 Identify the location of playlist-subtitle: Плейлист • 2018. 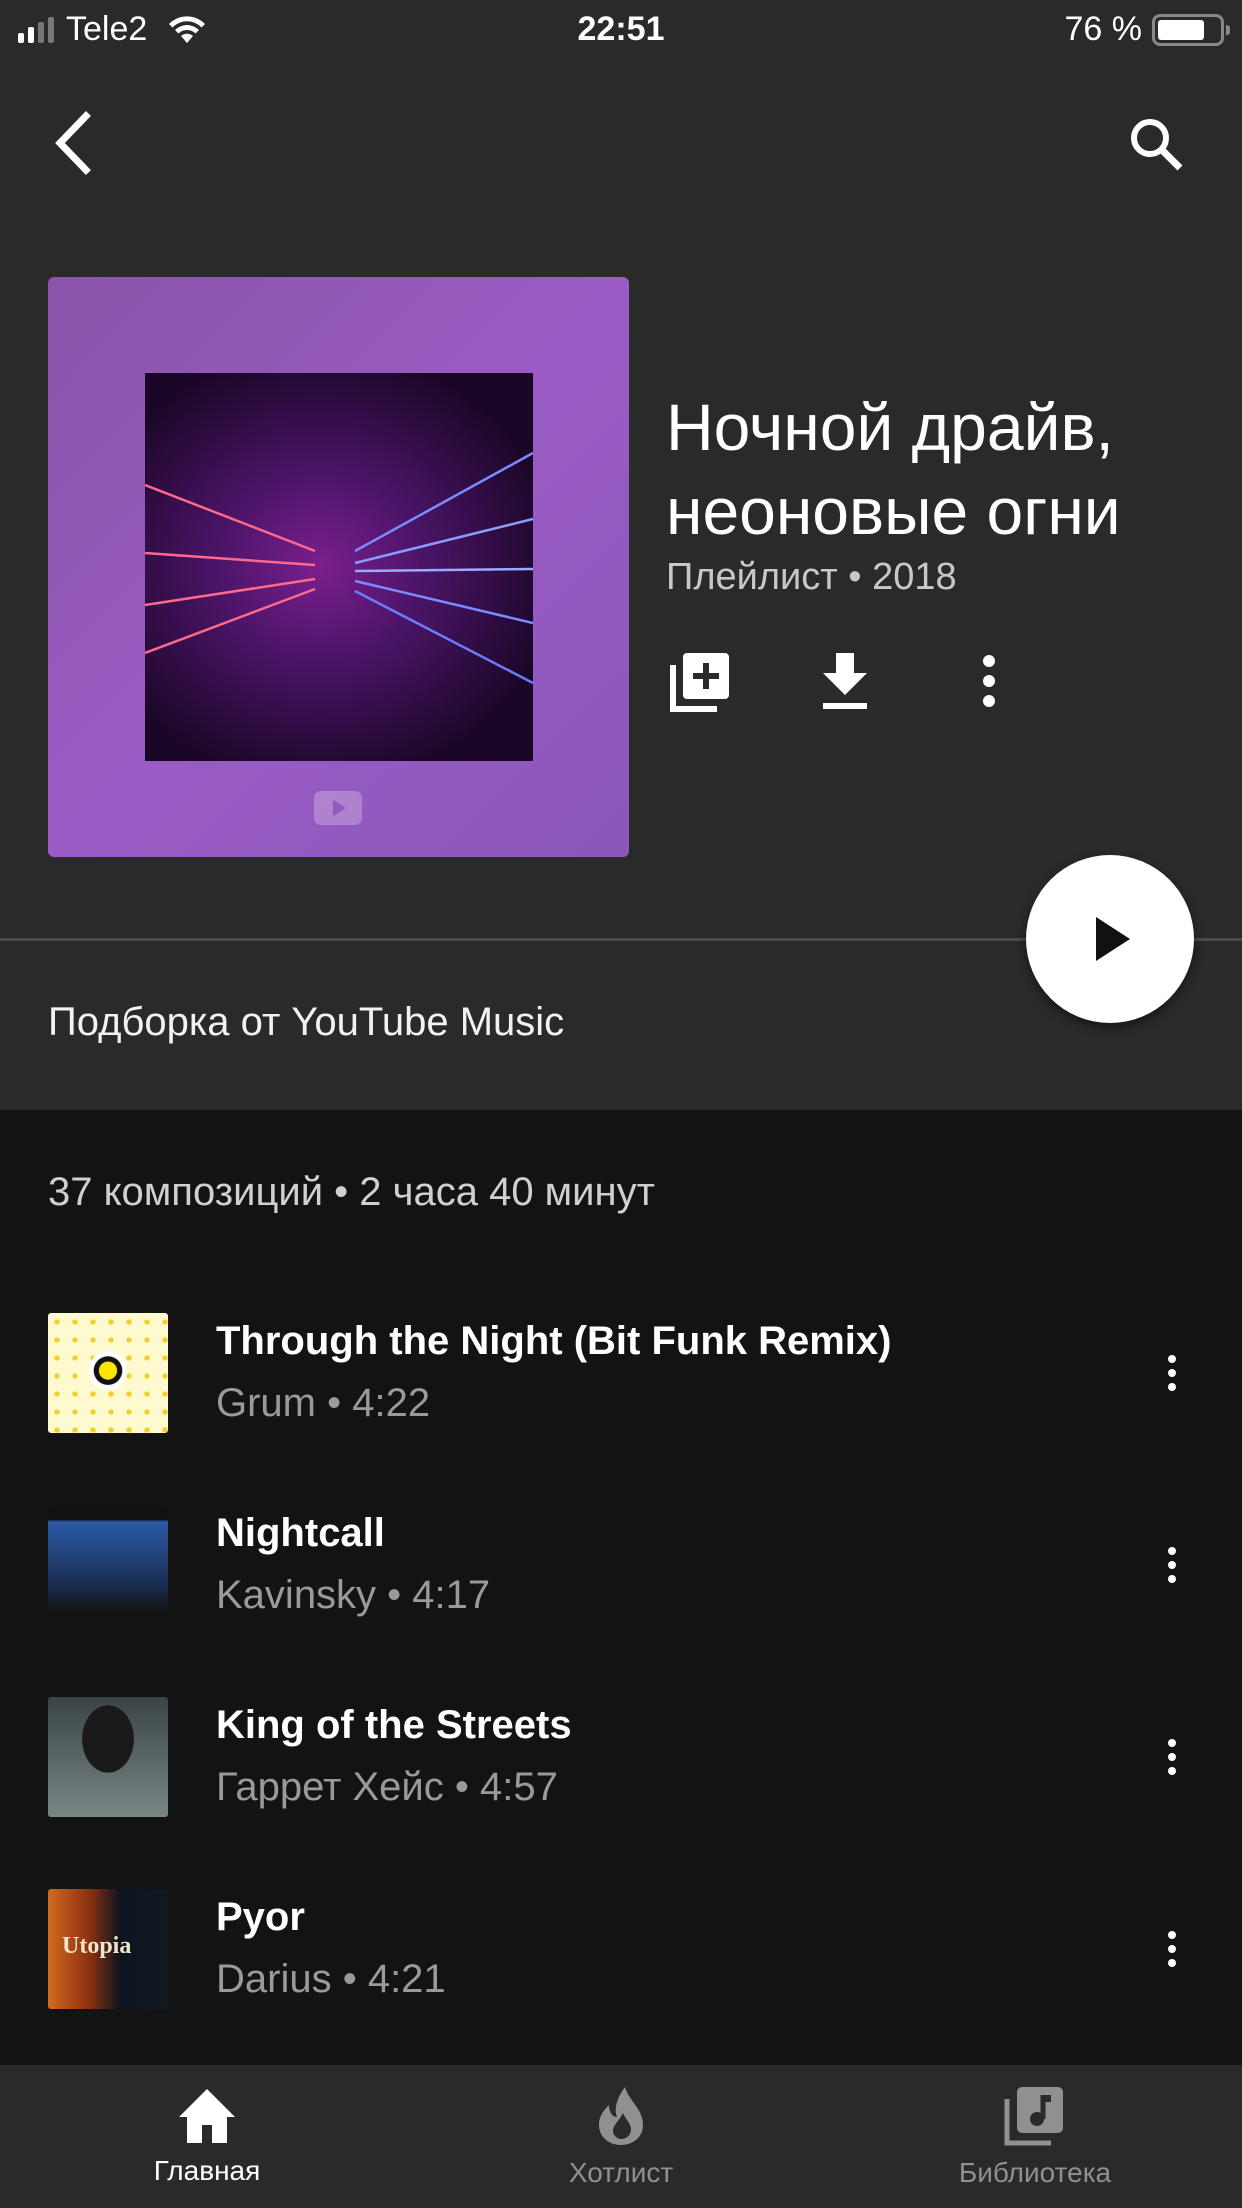
(811, 577).